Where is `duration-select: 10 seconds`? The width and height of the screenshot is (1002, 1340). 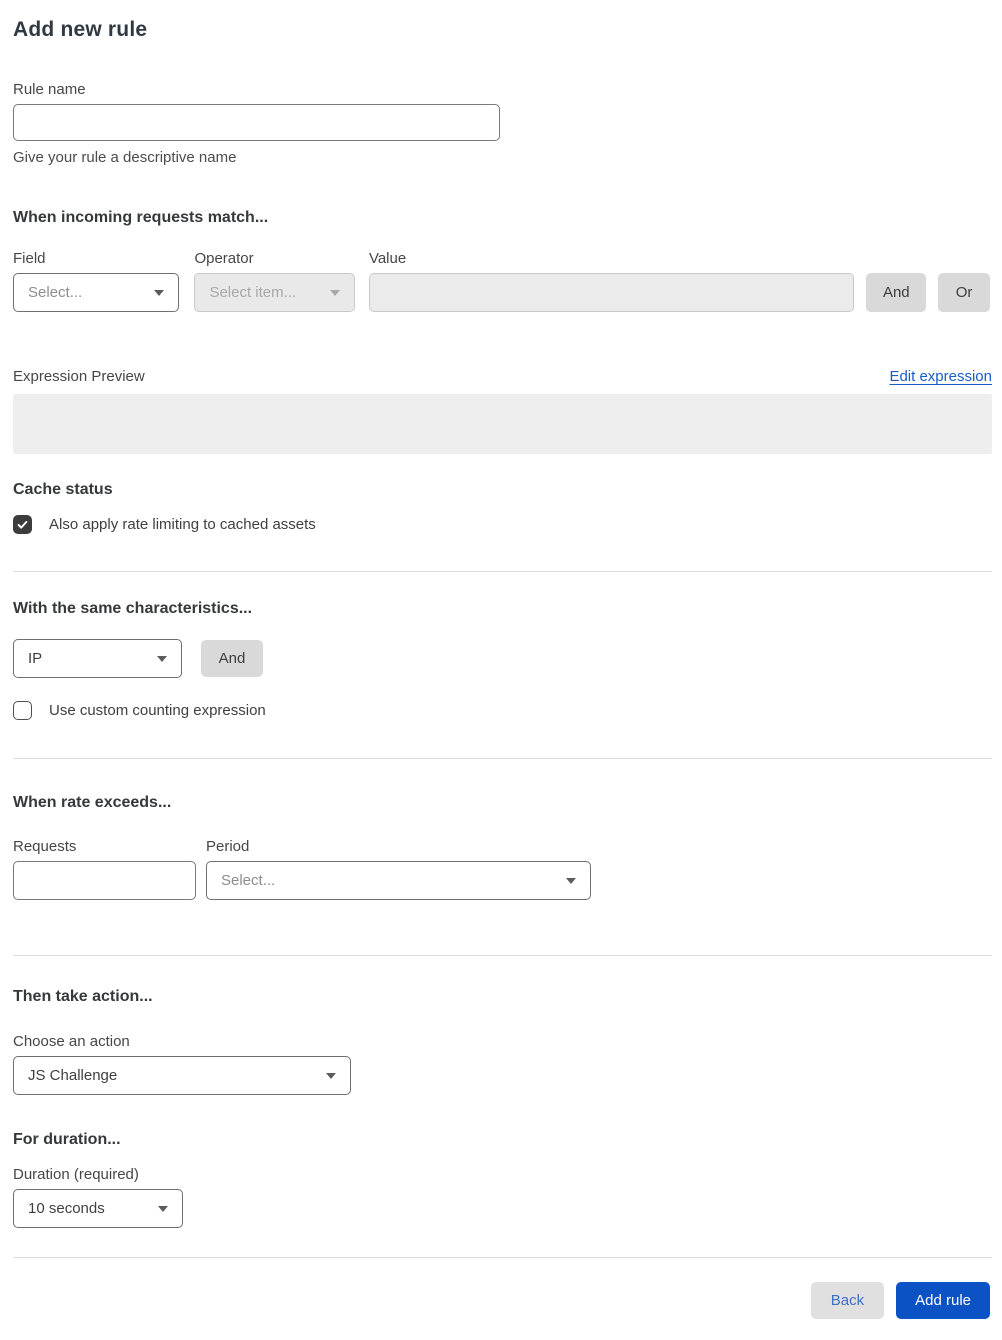
duration-select: 10 seconds is located at coordinates (98, 1208).